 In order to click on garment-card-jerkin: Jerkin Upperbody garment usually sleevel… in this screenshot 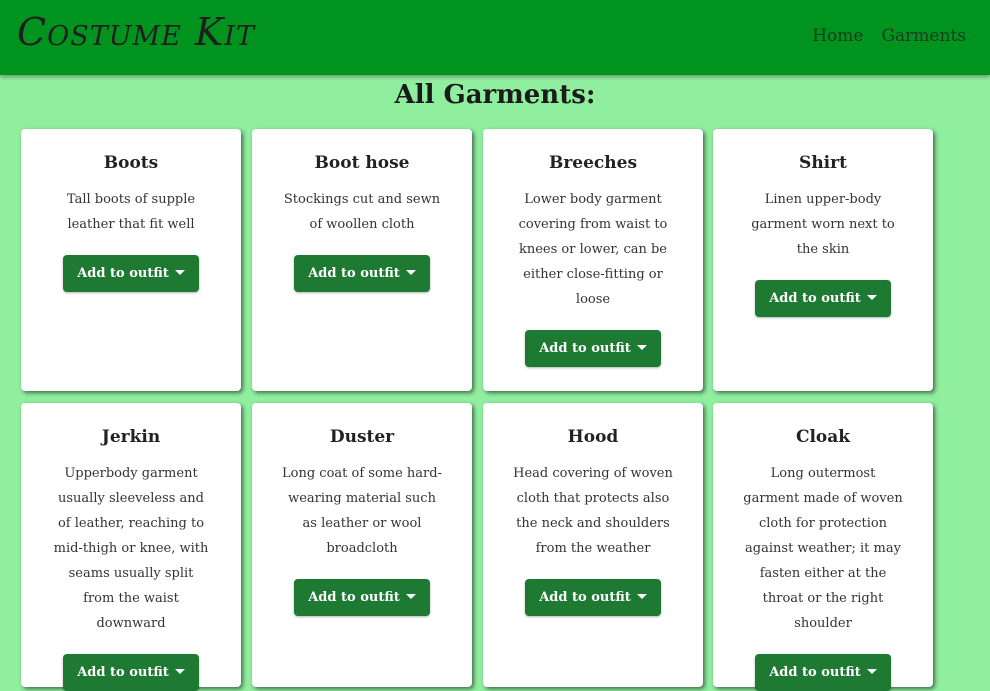, I will do `click(131, 547)`.